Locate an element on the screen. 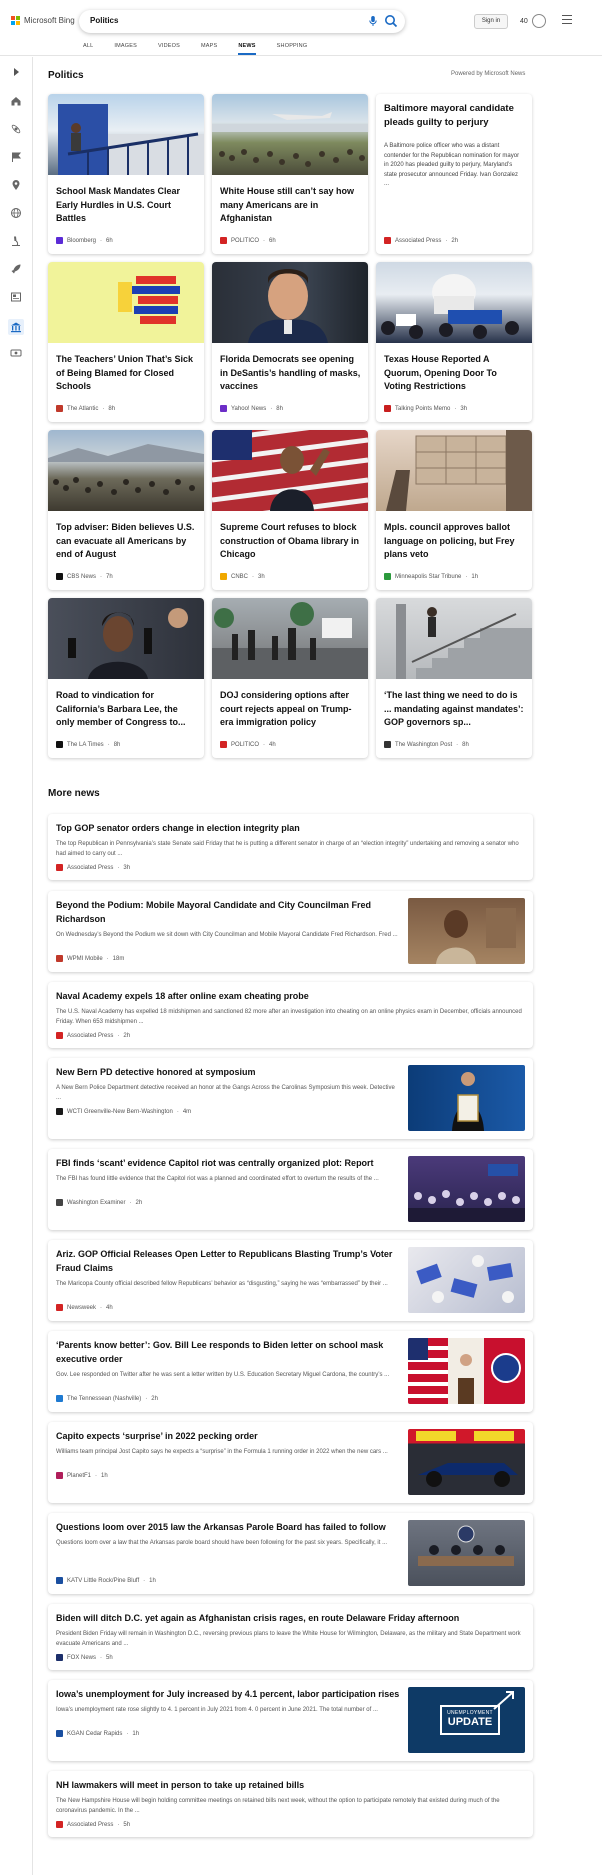 This screenshot has height=1875, width=602. search-icon is located at coordinates (391, 21).